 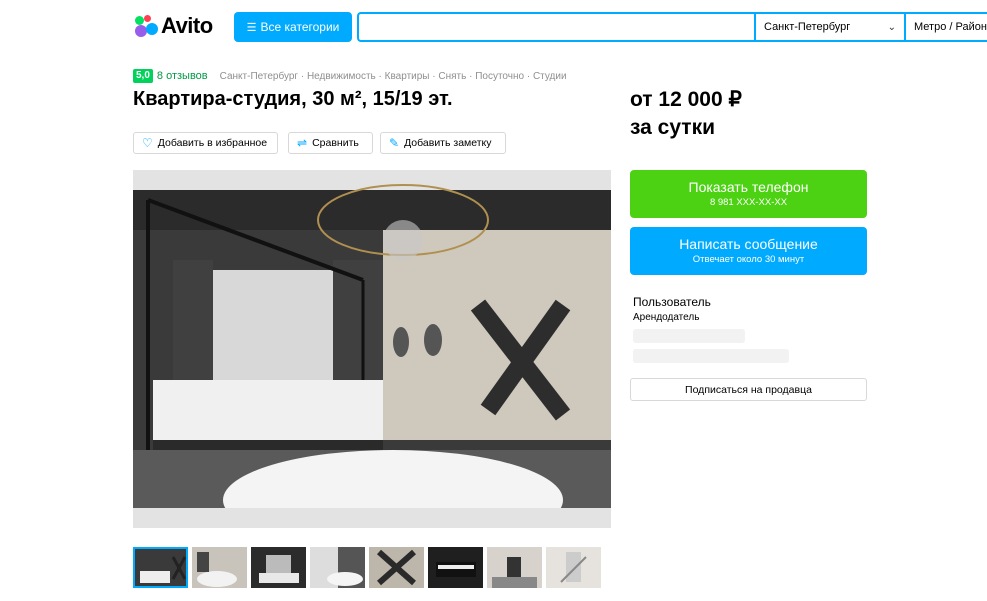 I want to click on add-to-favorites-button: ♡ Добавить в избранное, so click(x=205, y=143).